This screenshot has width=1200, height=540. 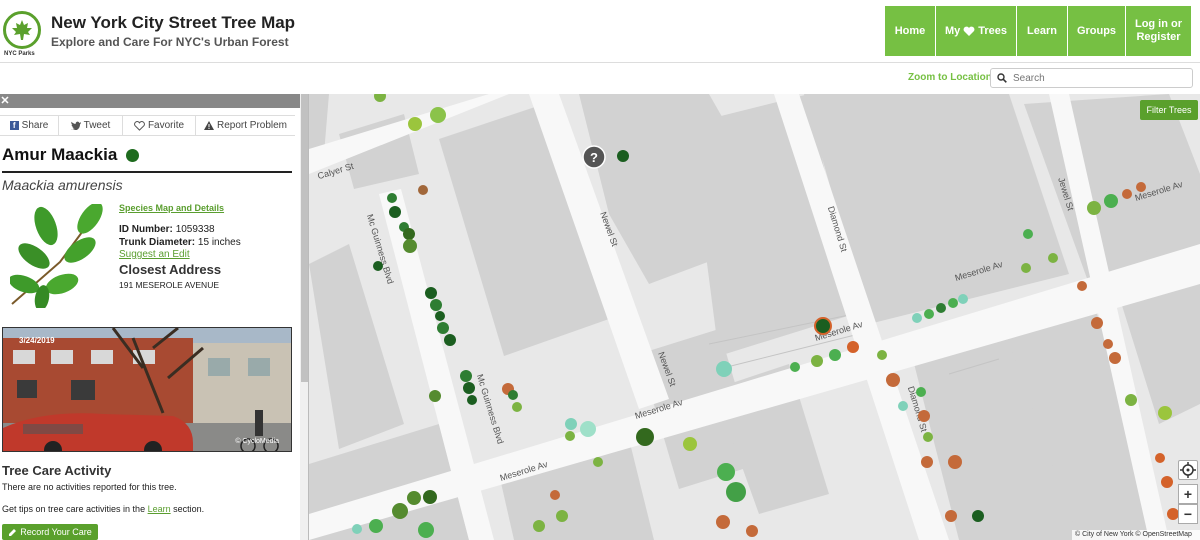 I want to click on zoom-to-location-link: Zoom to Location, so click(x=950, y=77).